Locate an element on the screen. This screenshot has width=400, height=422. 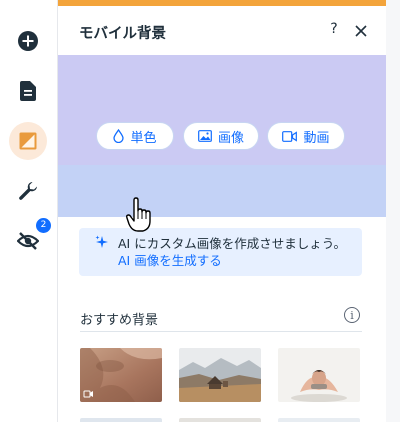
thumbnail-yoga-pose is located at coordinates (319, 375).